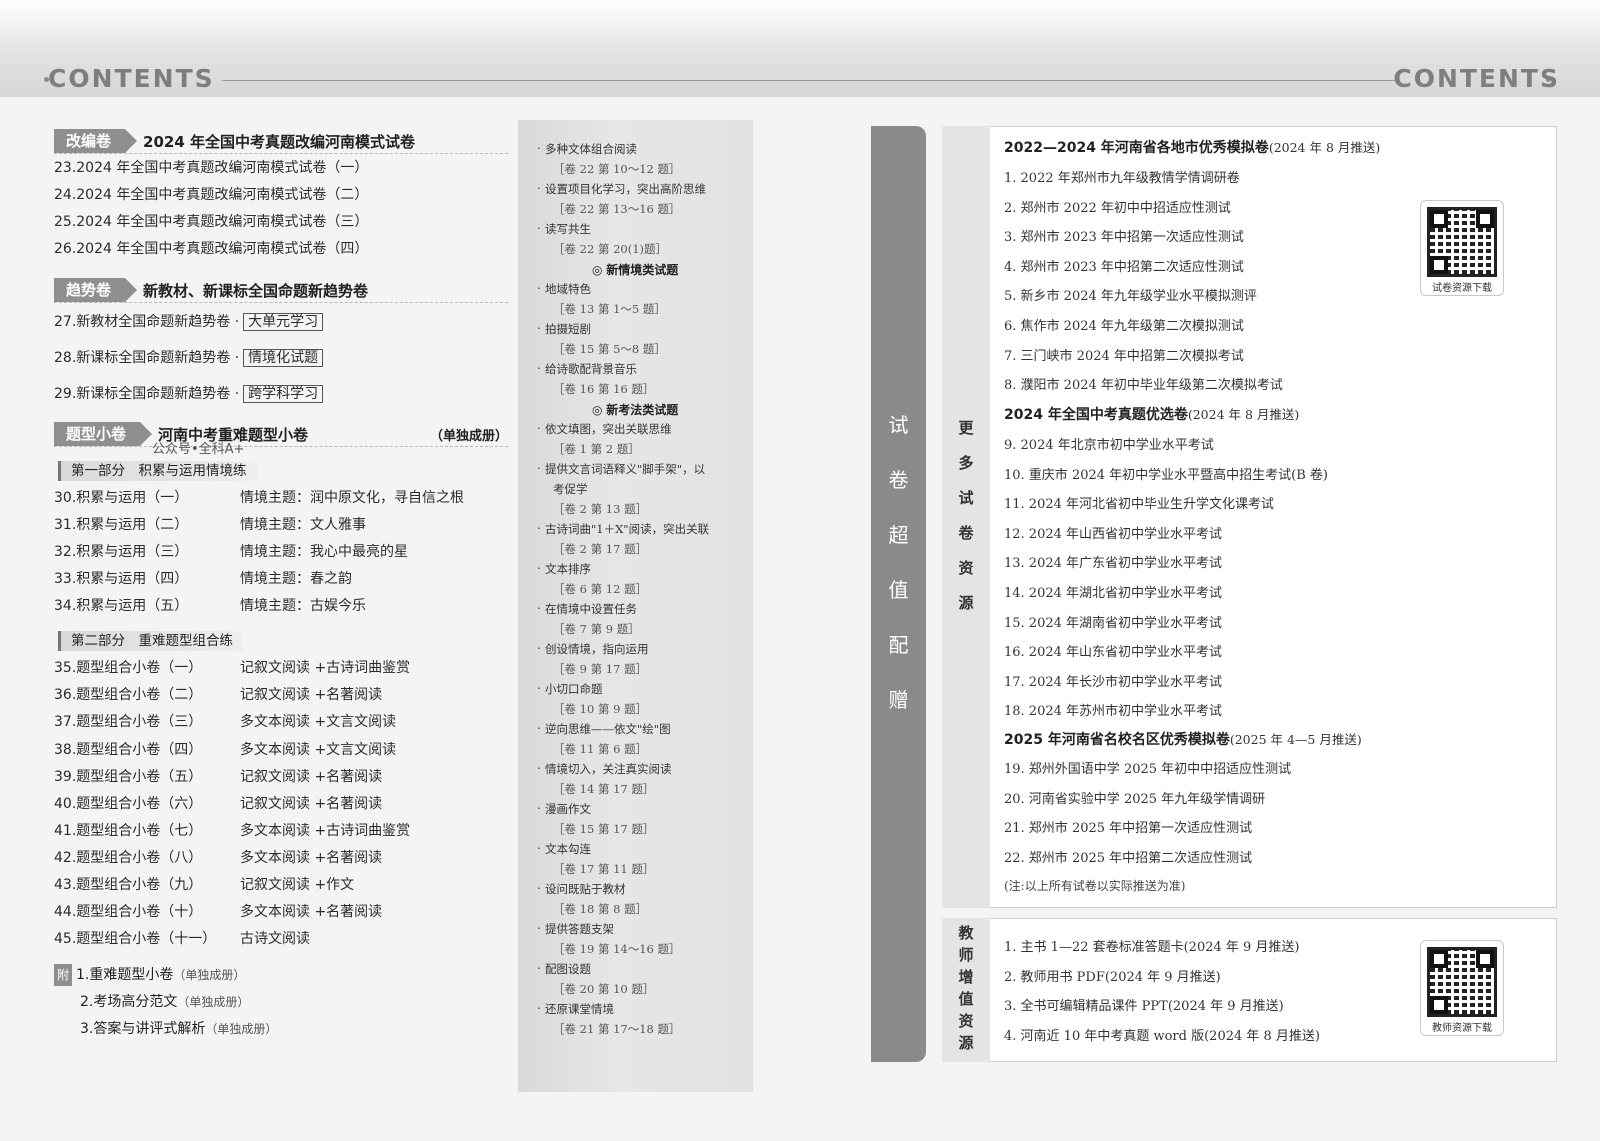 The width and height of the screenshot is (1600, 1141). What do you see at coordinates (1147, 767) in the screenshot?
I see `paper-entry: 19. 郑州外国语中学 2025 年初中中招适应性测试` at bounding box center [1147, 767].